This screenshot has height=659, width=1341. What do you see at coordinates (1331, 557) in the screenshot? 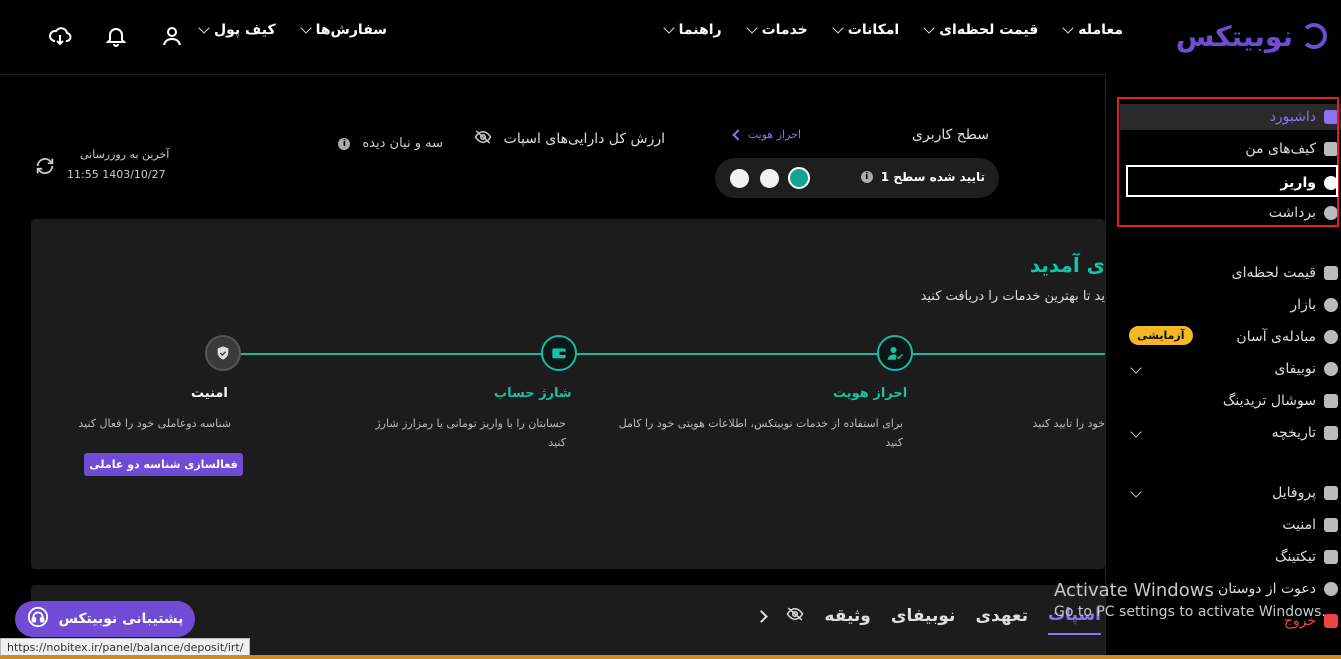
I see `ticket-icon` at bounding box center [1331, 557].